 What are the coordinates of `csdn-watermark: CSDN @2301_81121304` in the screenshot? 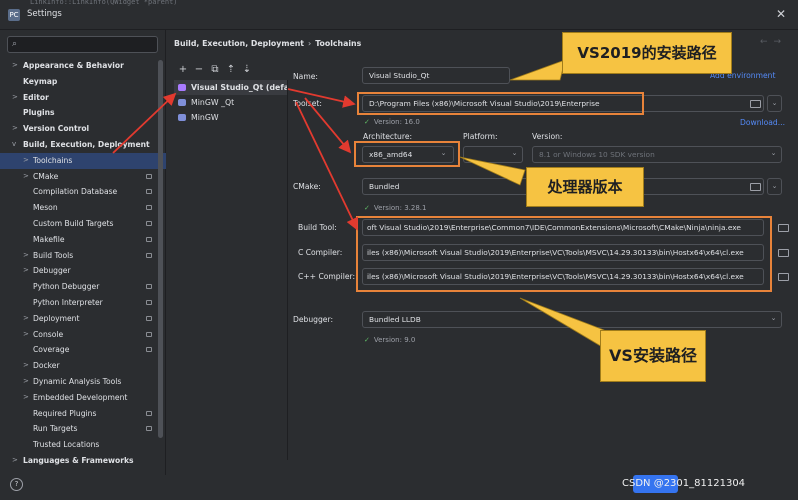 It's located at (684, 483).